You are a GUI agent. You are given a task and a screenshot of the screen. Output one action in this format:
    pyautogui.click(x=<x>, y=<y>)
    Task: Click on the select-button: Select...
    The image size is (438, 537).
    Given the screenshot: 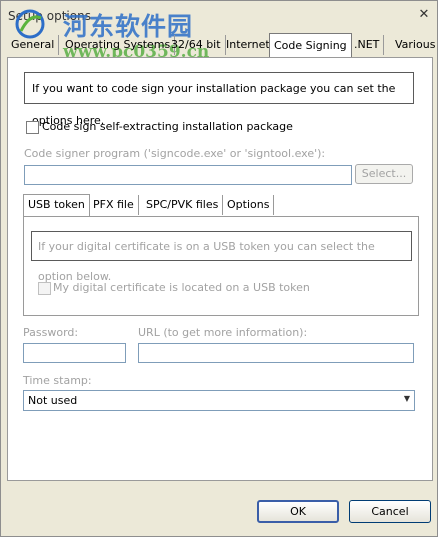 What is the action you would take?
    pyautogui.click(x=384, y=174)
    